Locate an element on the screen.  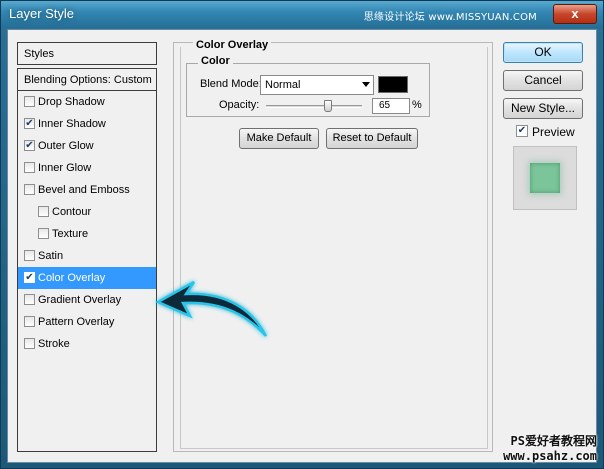
watermark-line-2: www.psahz.com is located at coordinates (550, 456).